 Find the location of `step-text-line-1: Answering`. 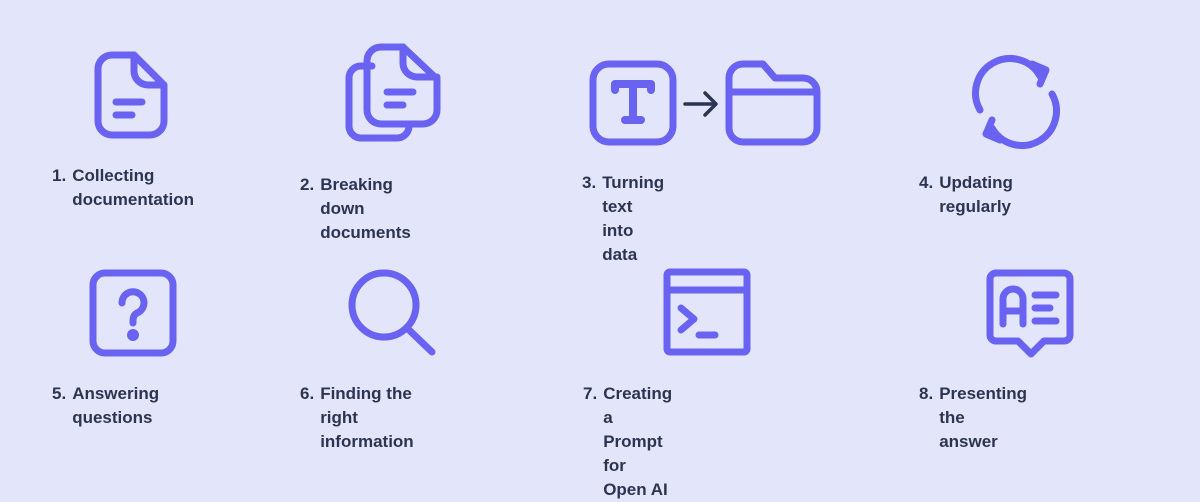

step-text-line-1: Answering is located at coordinates (116, 393).